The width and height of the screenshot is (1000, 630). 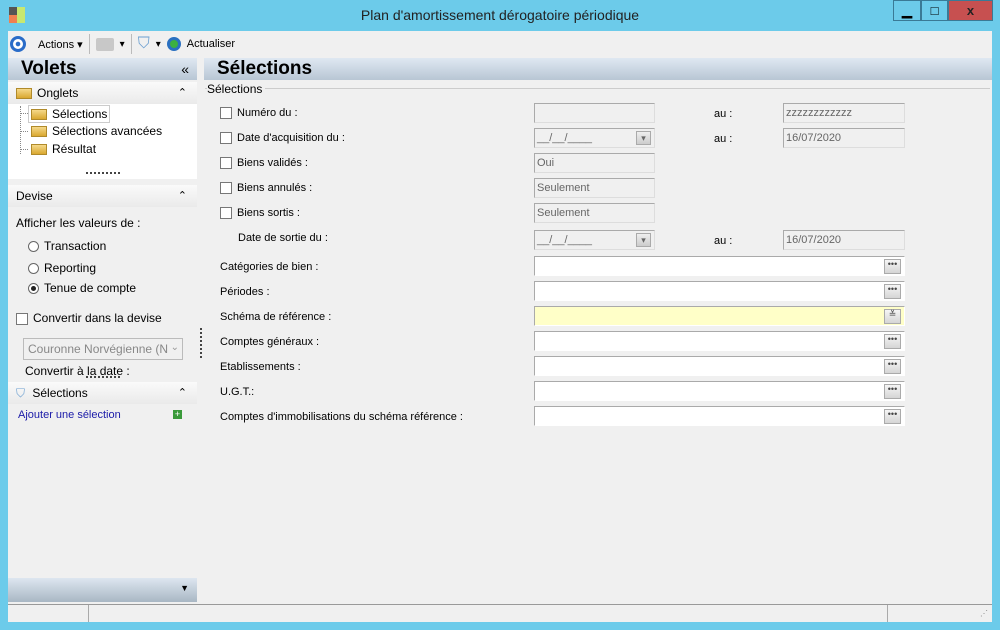 What do you see at coordinates (70, 268) in the screenshot?
I see `radio-label: Reporting` at bounding box center [70, 268].